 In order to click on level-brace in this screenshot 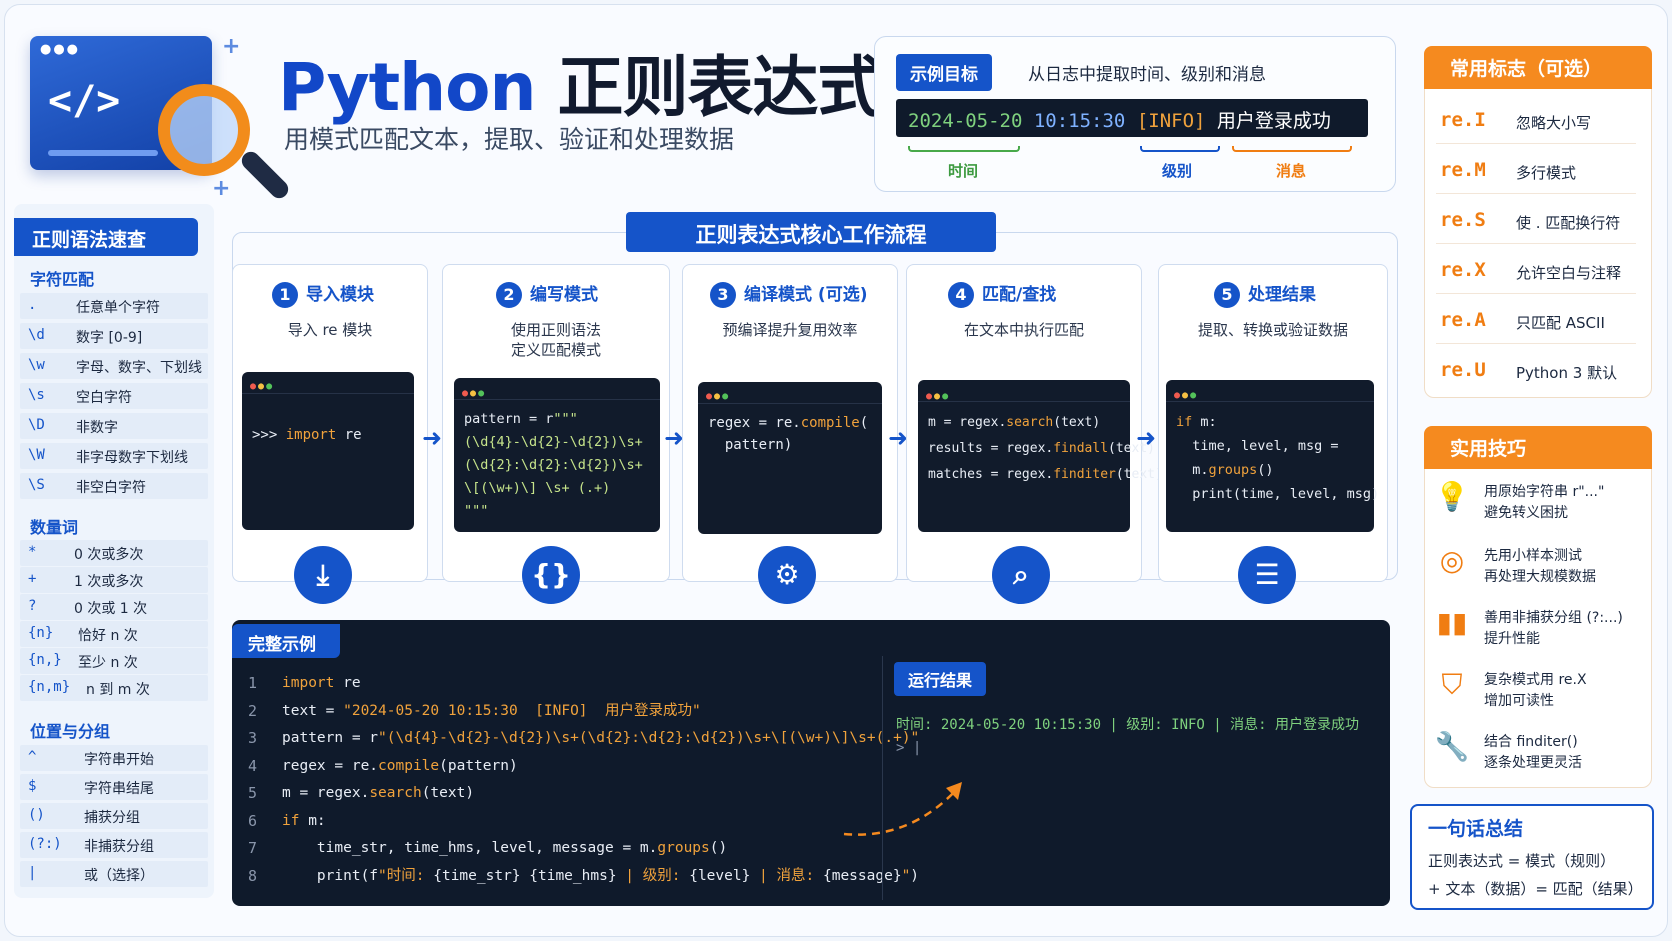, I will do `click(1180, 149)`.